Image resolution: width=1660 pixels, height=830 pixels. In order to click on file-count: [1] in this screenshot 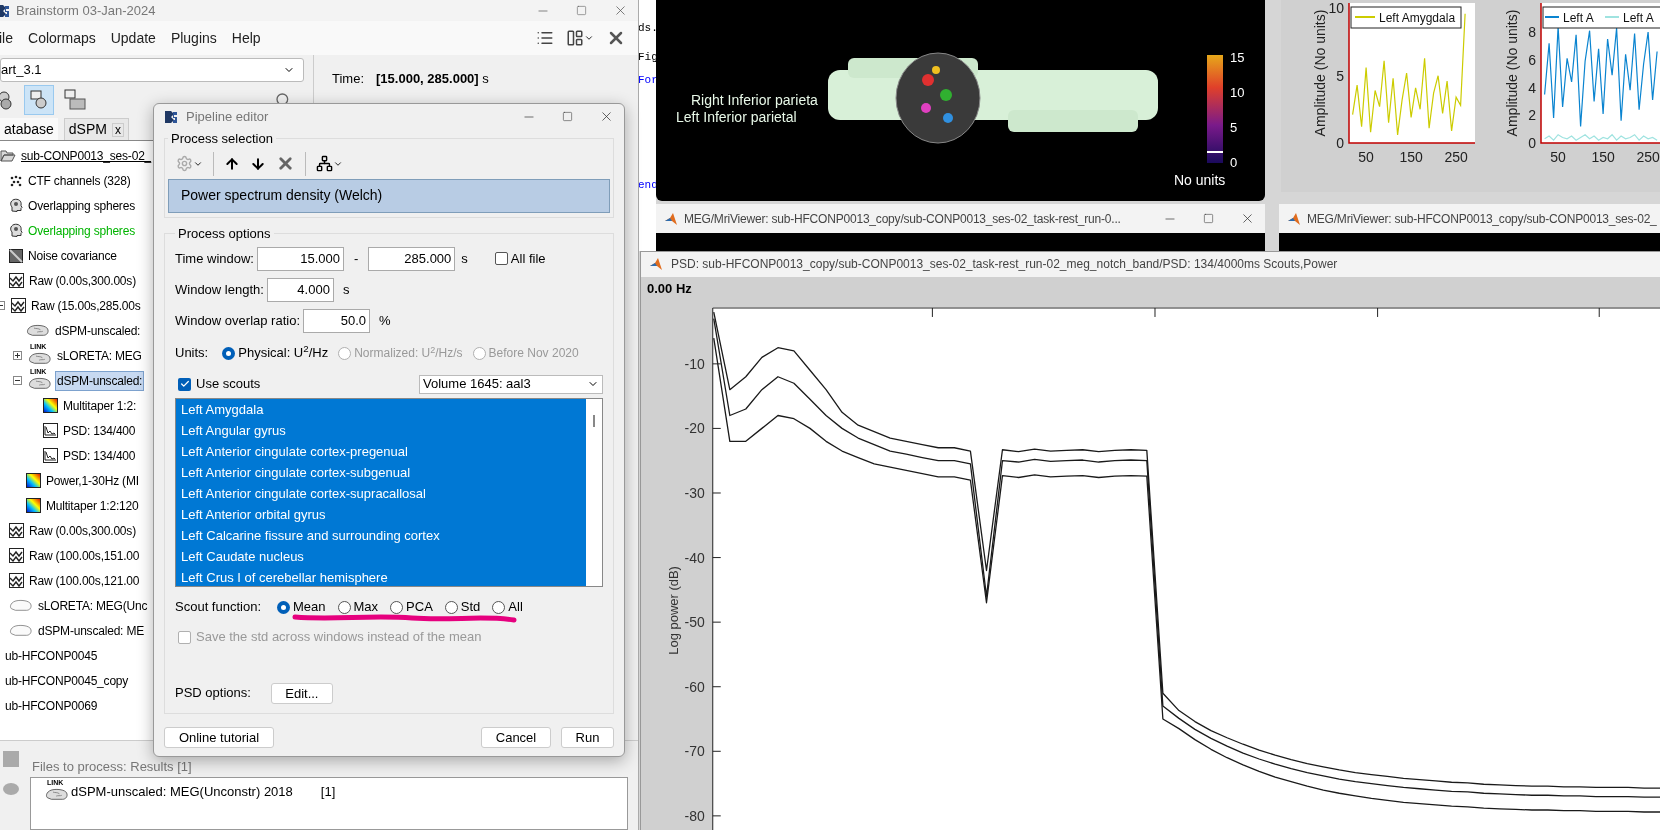, I will do `click(328, 791)`.